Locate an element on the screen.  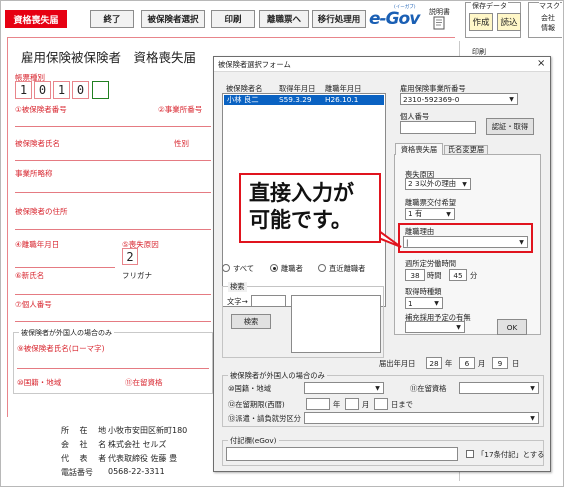
period-label: ⑫在留期限(西暦) is located at coordinates (256, 404).